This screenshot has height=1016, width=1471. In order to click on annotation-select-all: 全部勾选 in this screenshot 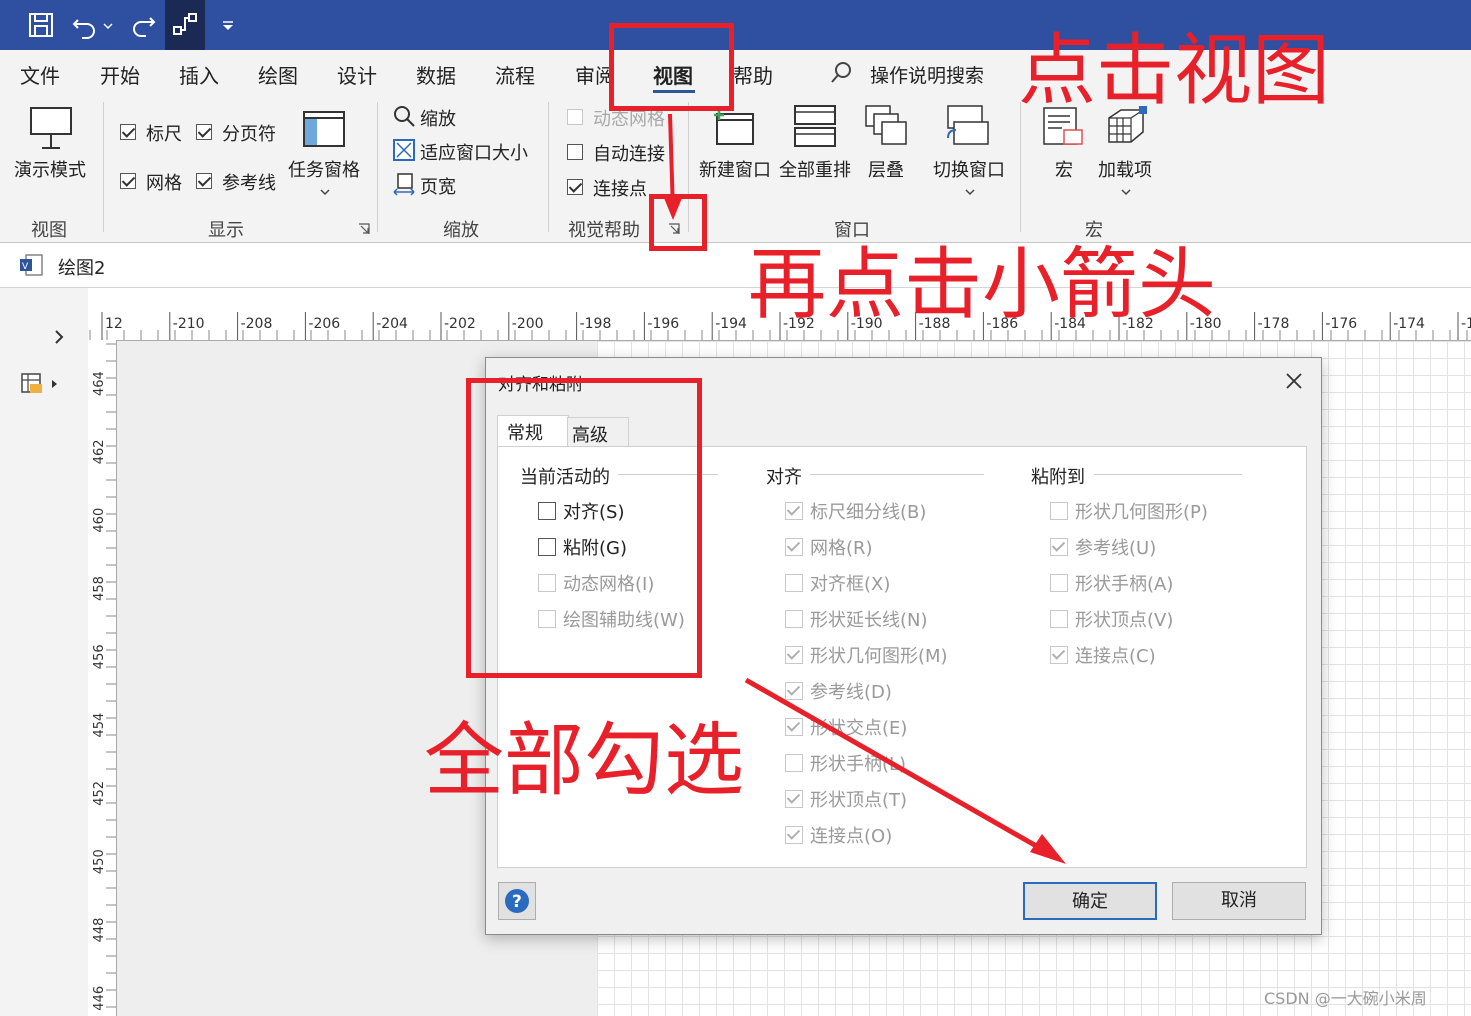, I will do `click(584, 760)`.